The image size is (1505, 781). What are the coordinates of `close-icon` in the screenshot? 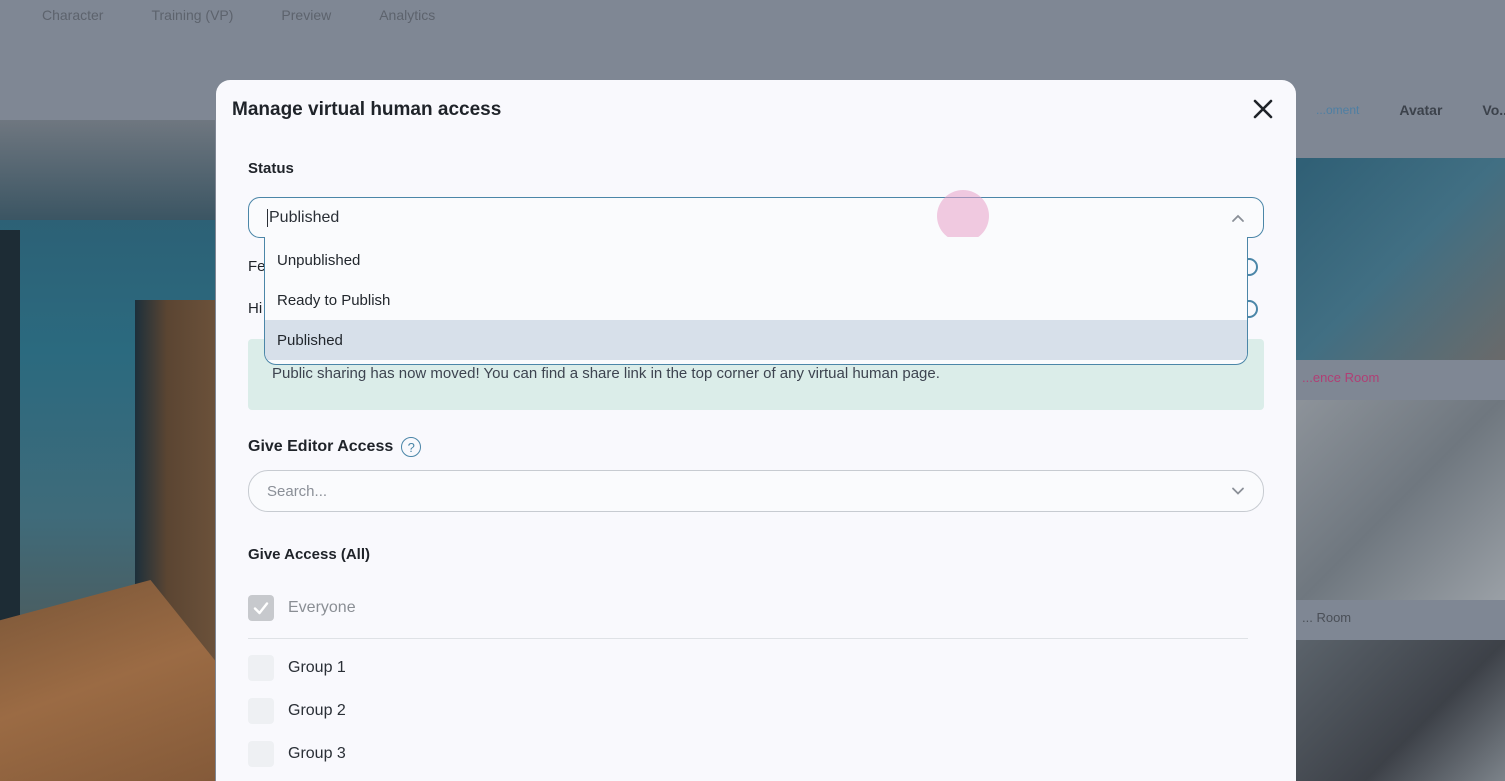 It's located at (1263, 109).